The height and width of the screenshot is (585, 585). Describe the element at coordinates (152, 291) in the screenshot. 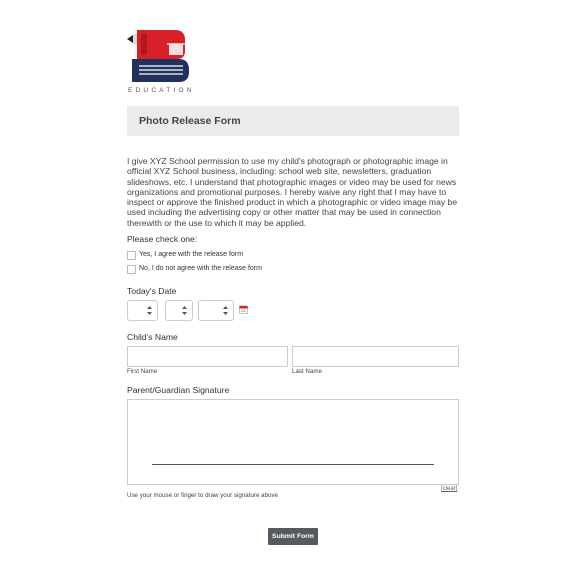

I see `date-label: Today's Date` at that location.